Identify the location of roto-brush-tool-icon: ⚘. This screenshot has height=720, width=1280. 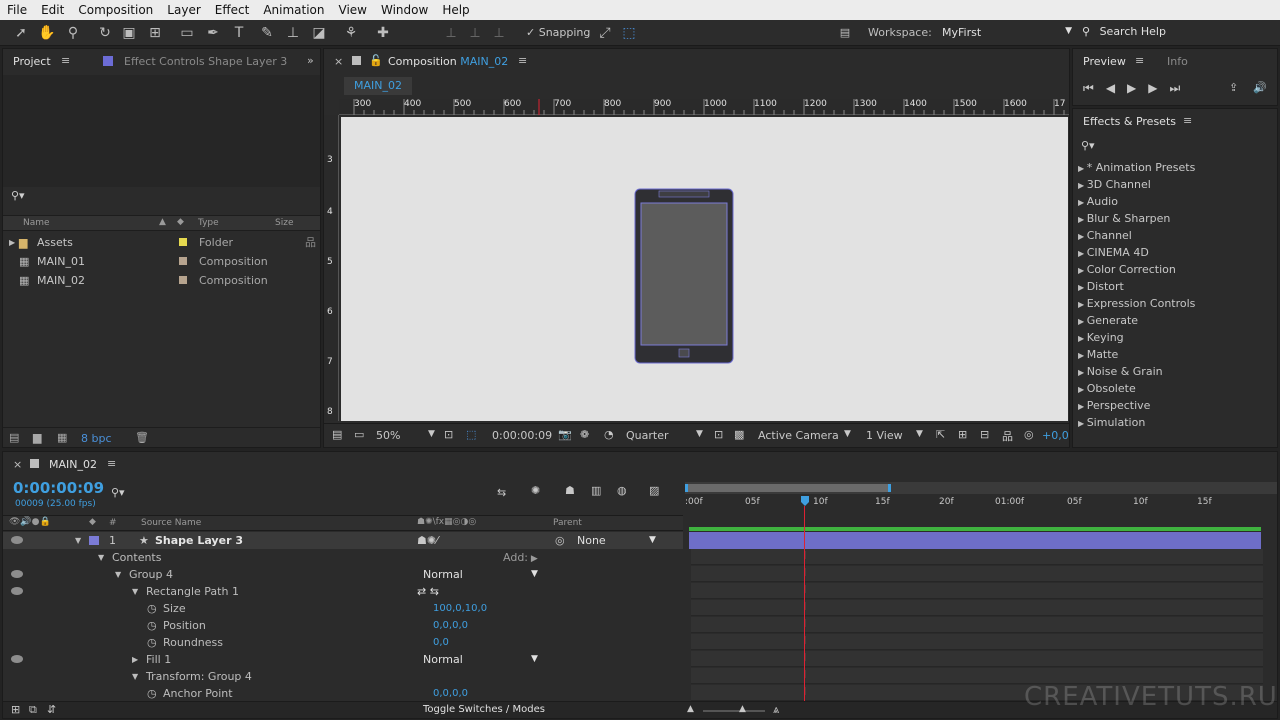
(351, 33).